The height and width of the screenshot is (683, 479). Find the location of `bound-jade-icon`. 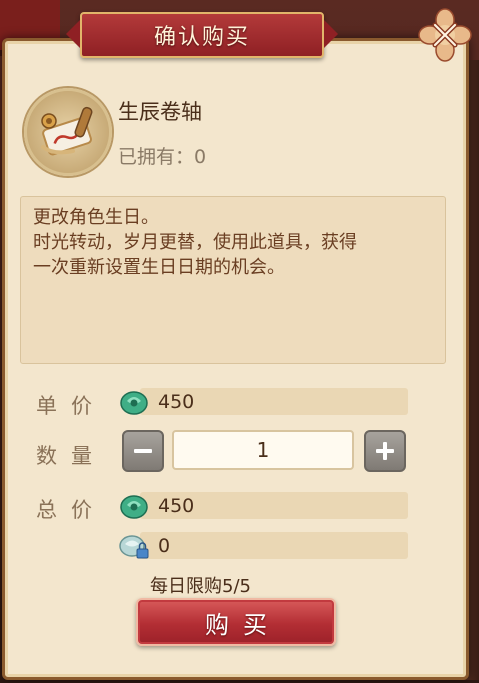

bound-jade-icon is located at coordinates (134, 547).